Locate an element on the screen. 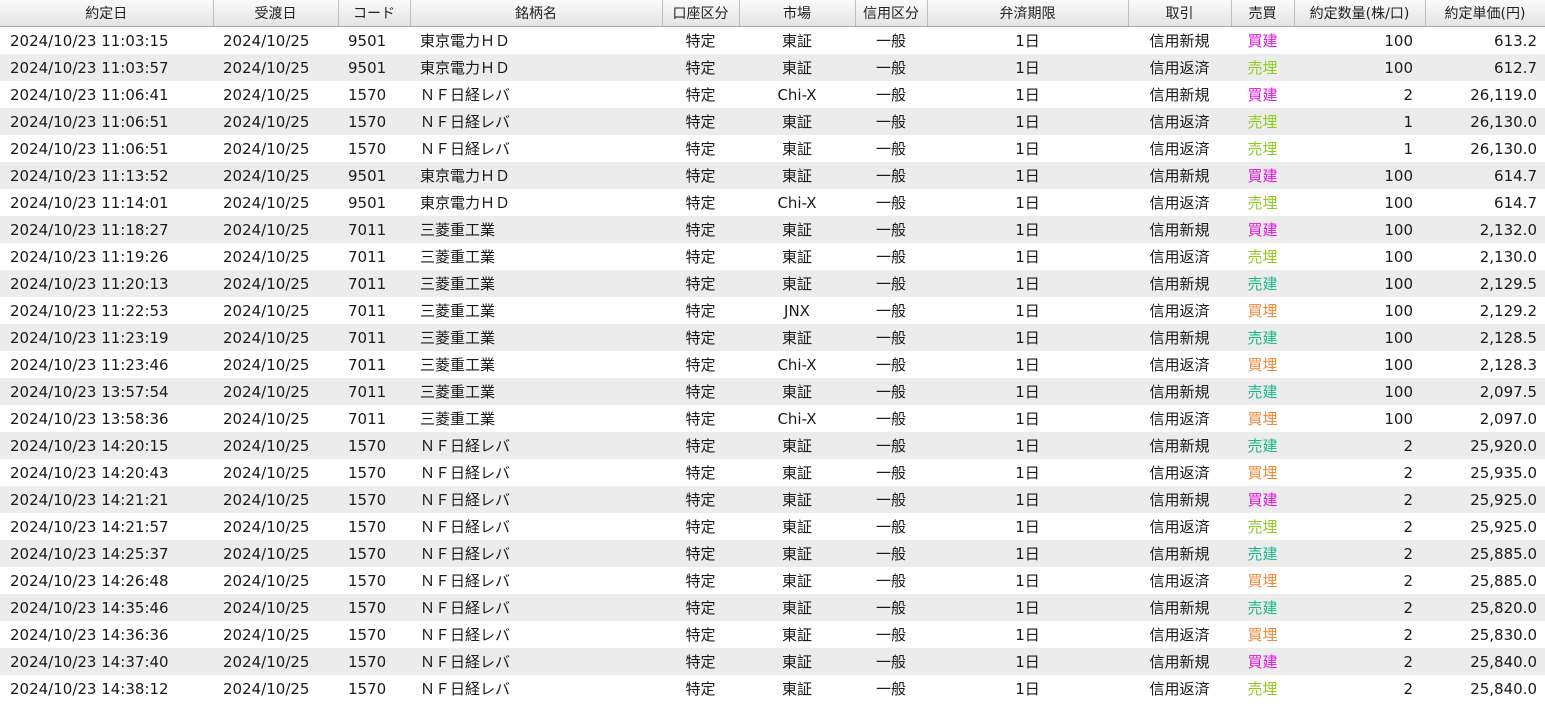 The height and width of the screenshot is (725, 1545). cell-execution-date: 2024/10/23 11:03:15 is located at coordinates (89, 40).